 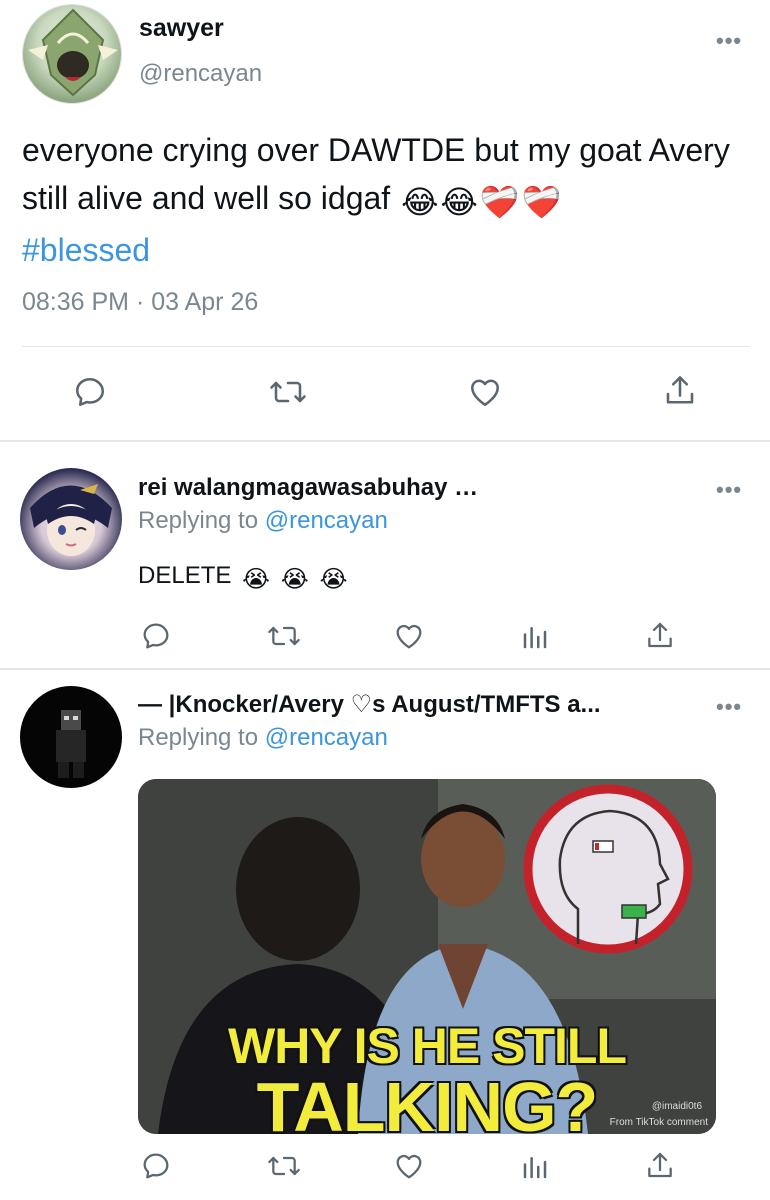 What do you see at coordinates (86, 250) in the screenshot?
I see `hashtag-link: #blessed` at bounding box center [86, 250].